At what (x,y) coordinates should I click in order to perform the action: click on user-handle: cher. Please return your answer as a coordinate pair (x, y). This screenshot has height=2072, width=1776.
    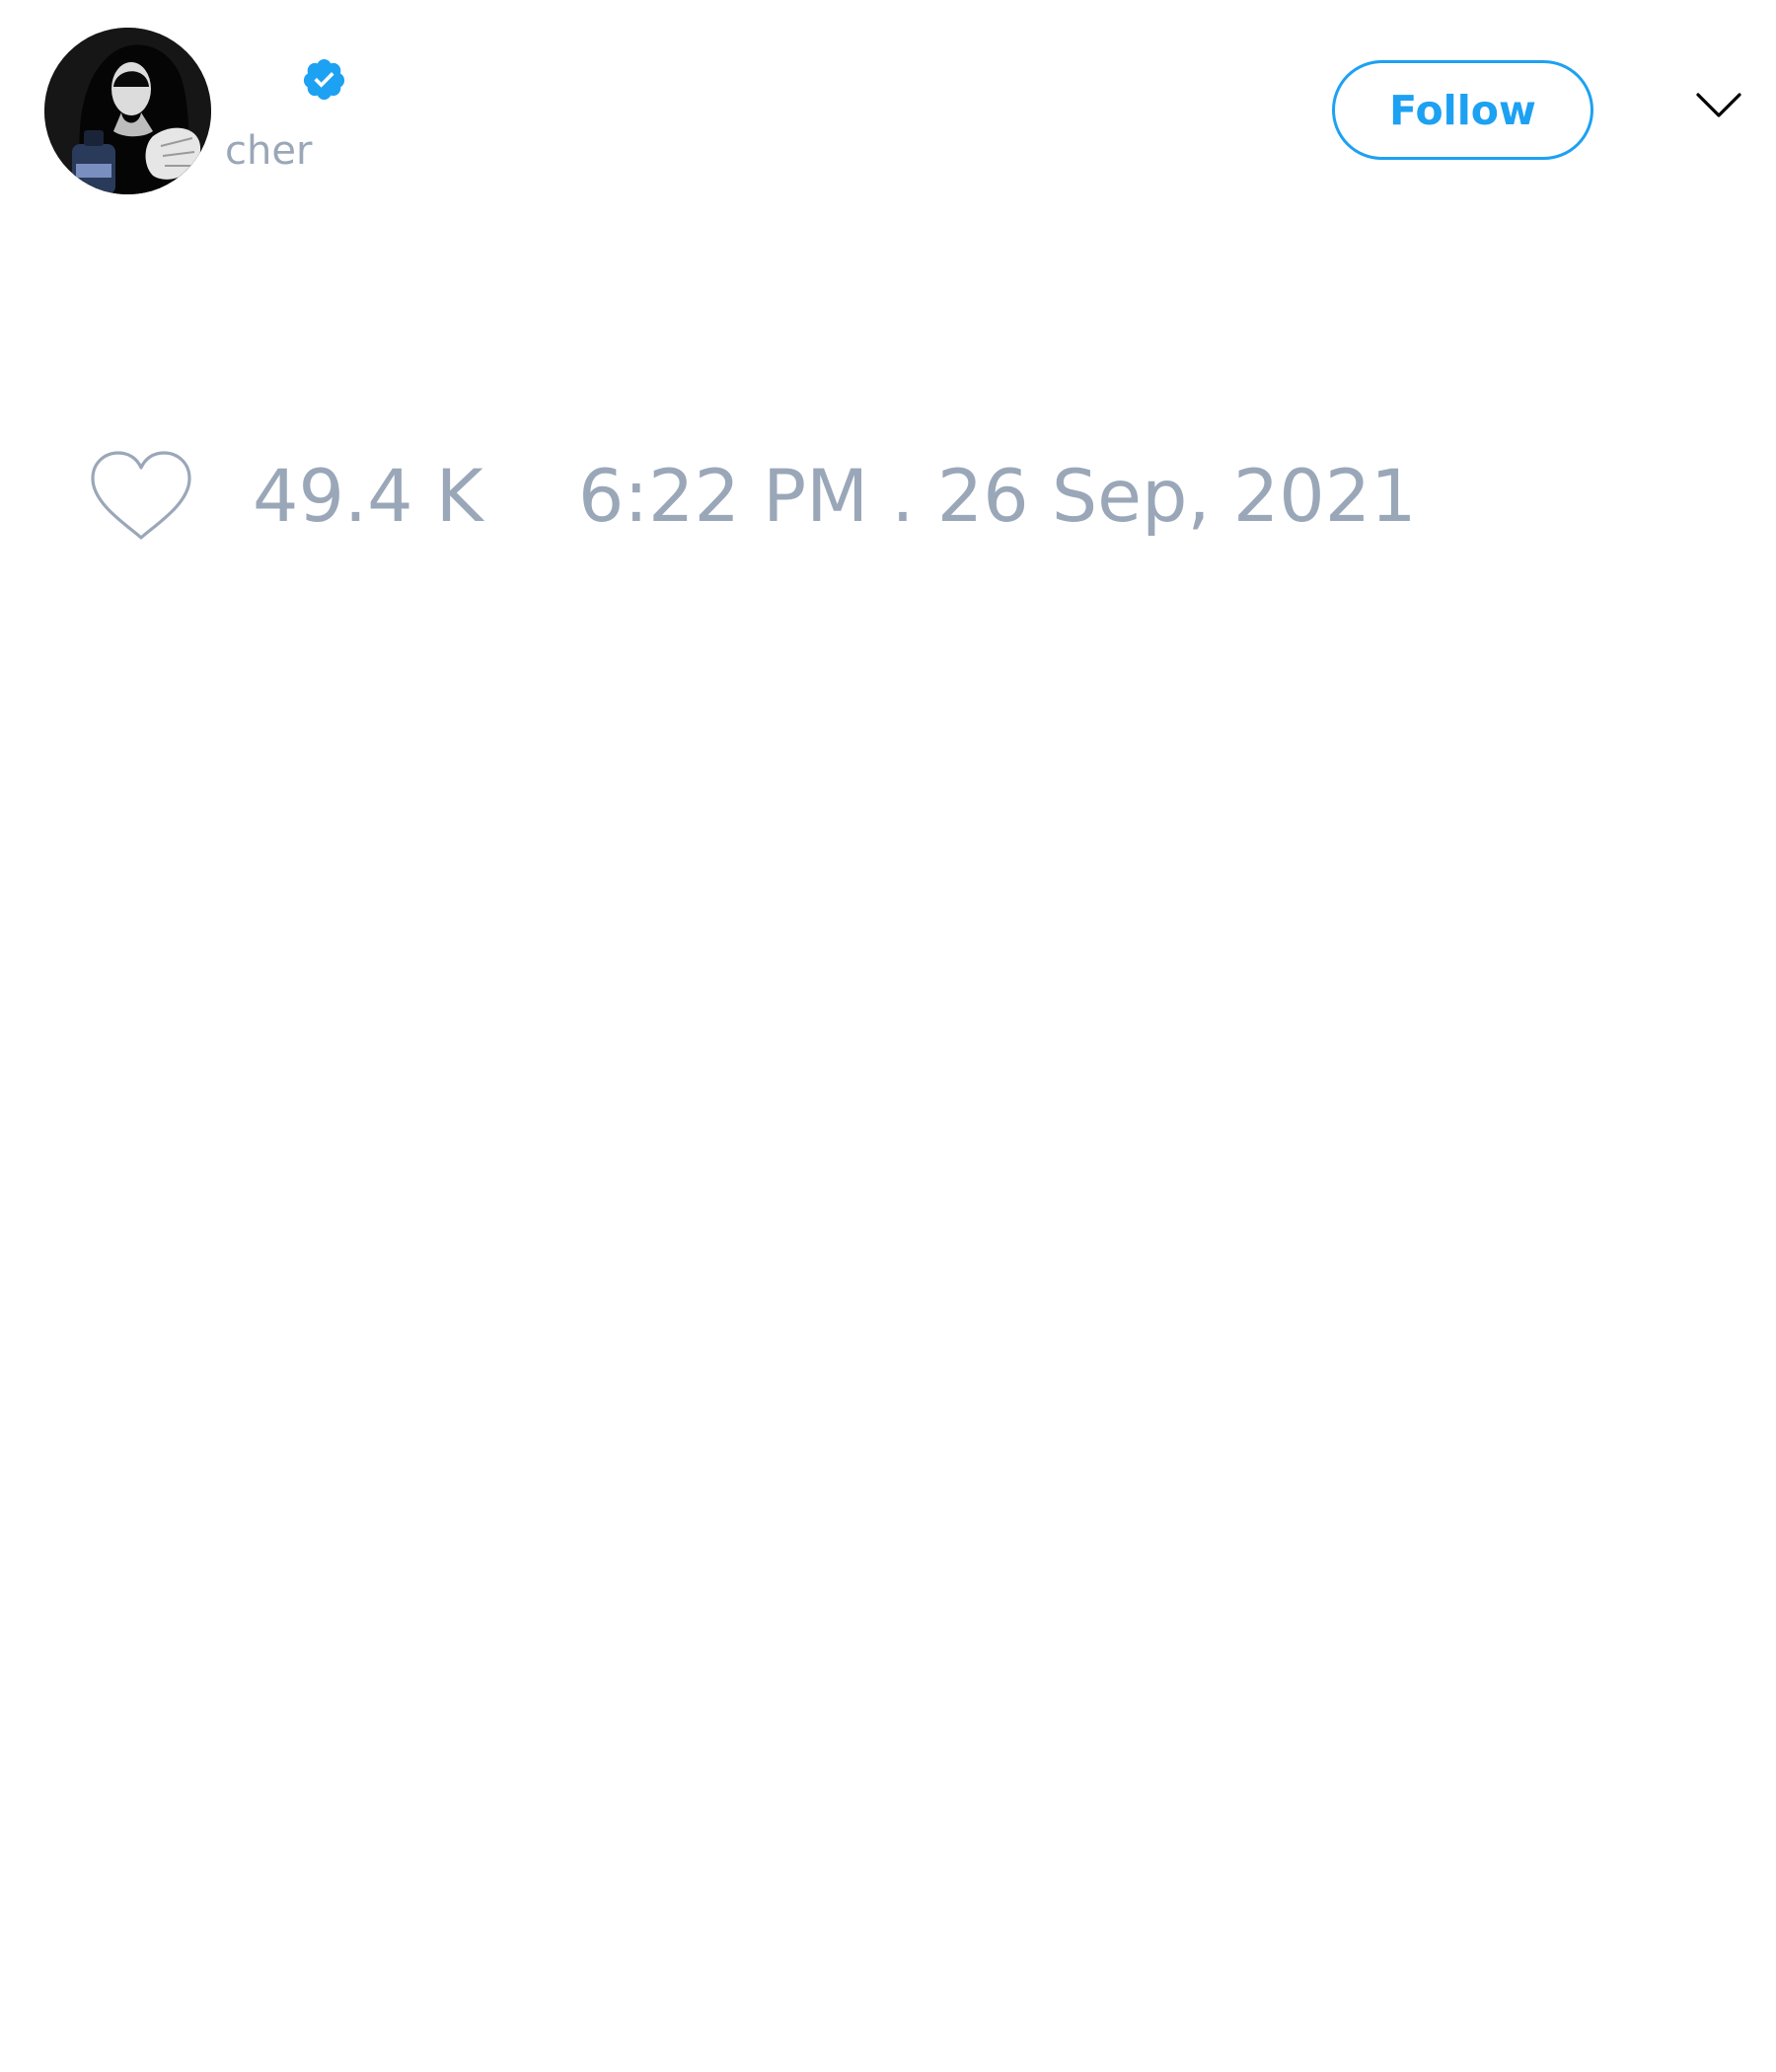
    Looking at the image, I should click on (268, 151).